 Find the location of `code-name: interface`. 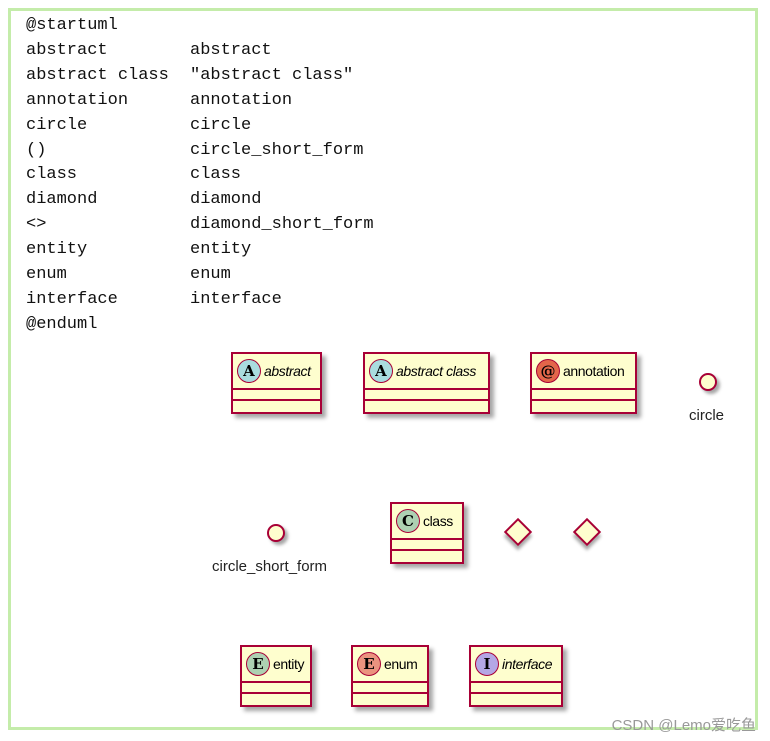

code-name: interface is located at coordinates (236, 299).